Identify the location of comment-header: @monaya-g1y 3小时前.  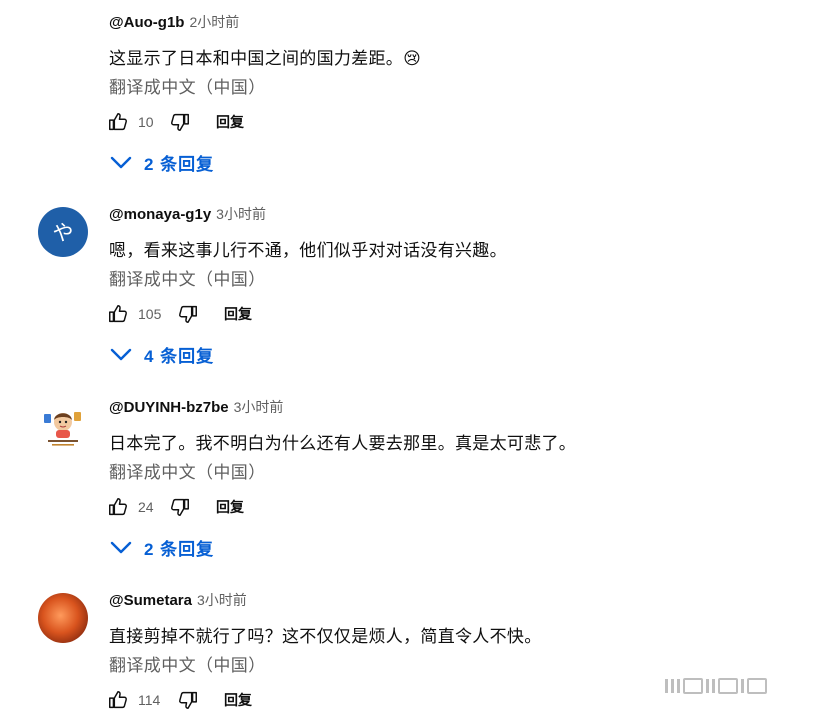
(187, 214).